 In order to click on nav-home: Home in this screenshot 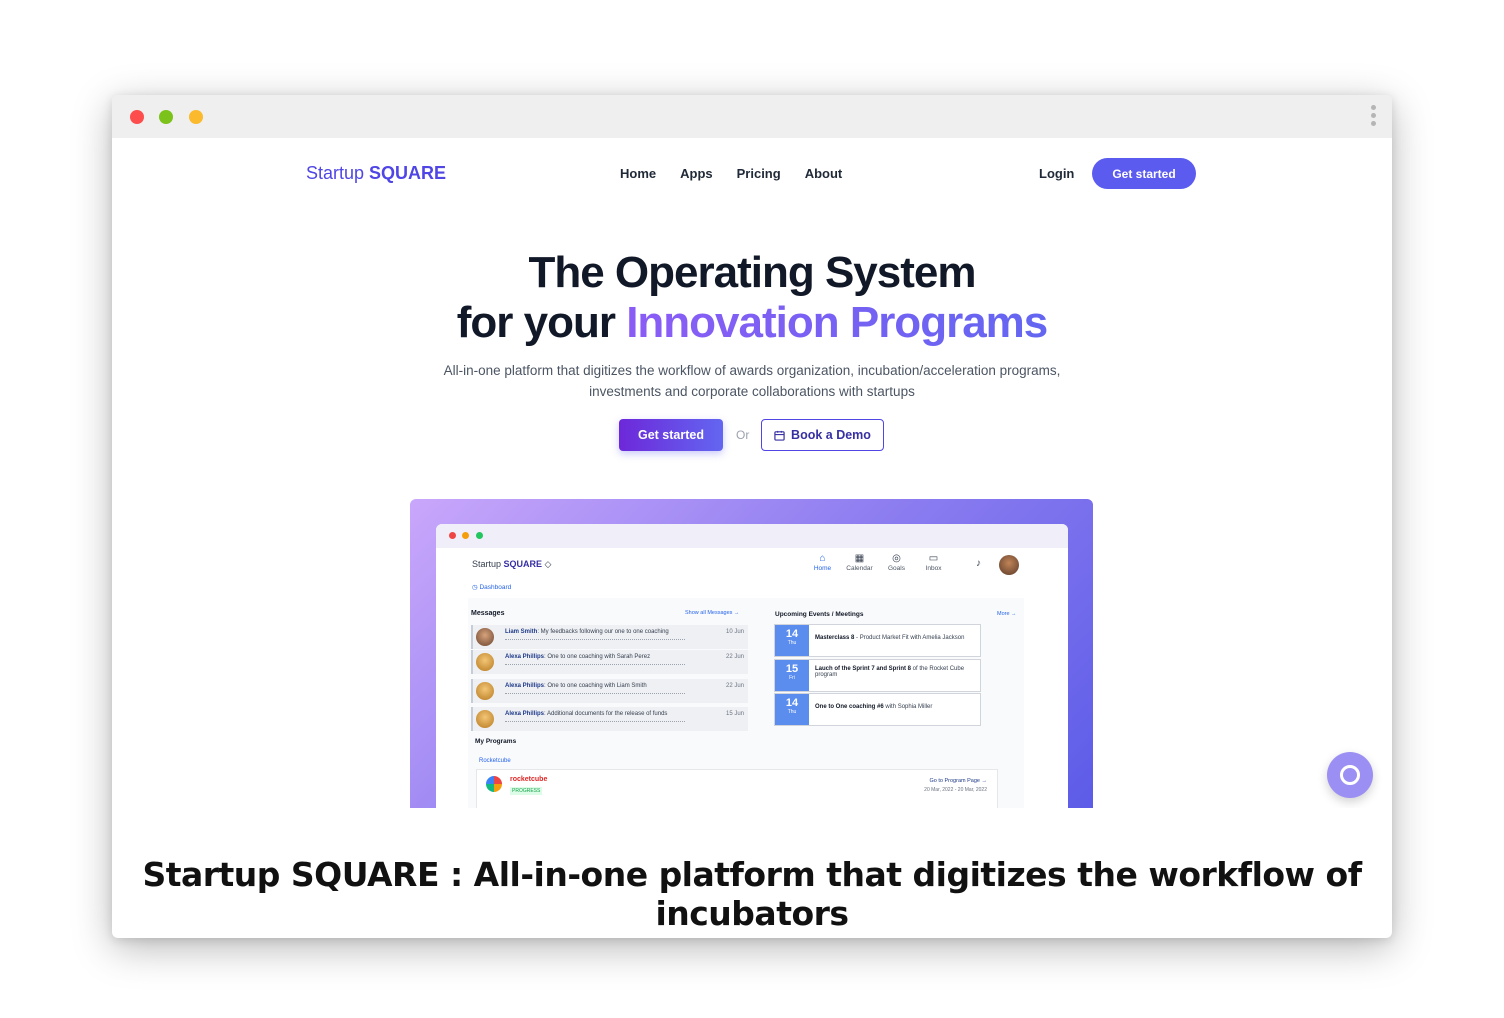, I will do `click(638, 173)`.